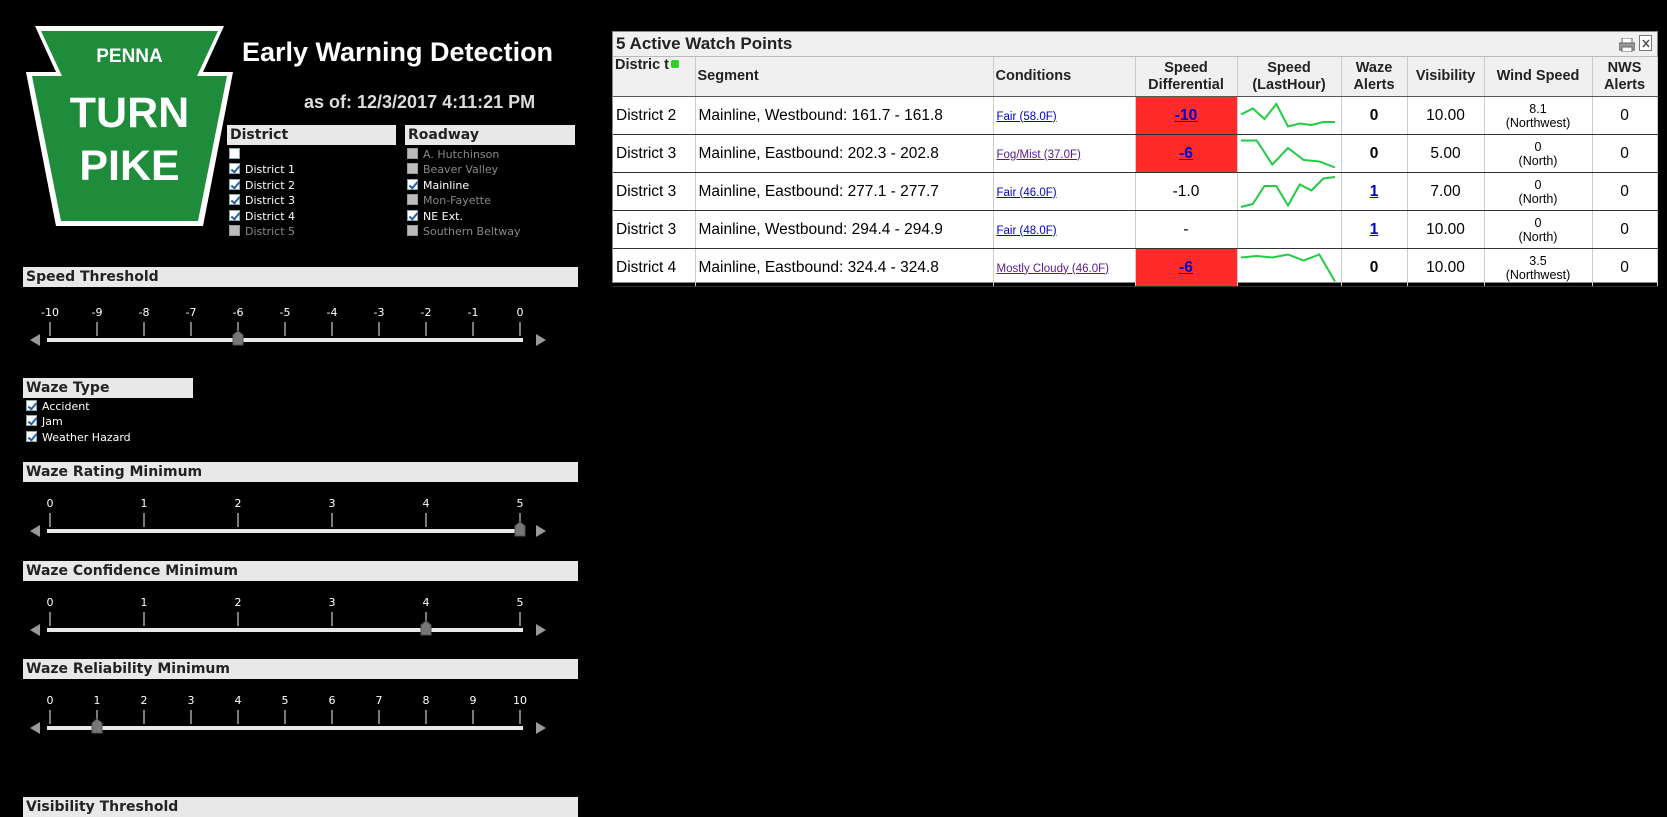 This screenshot has width=1667, height=817. What do you see at coordinates (1538, 77) in the screenshot?
I see `col-header-wind-speed: Wind Speed` at bounding box center [1538, 77].